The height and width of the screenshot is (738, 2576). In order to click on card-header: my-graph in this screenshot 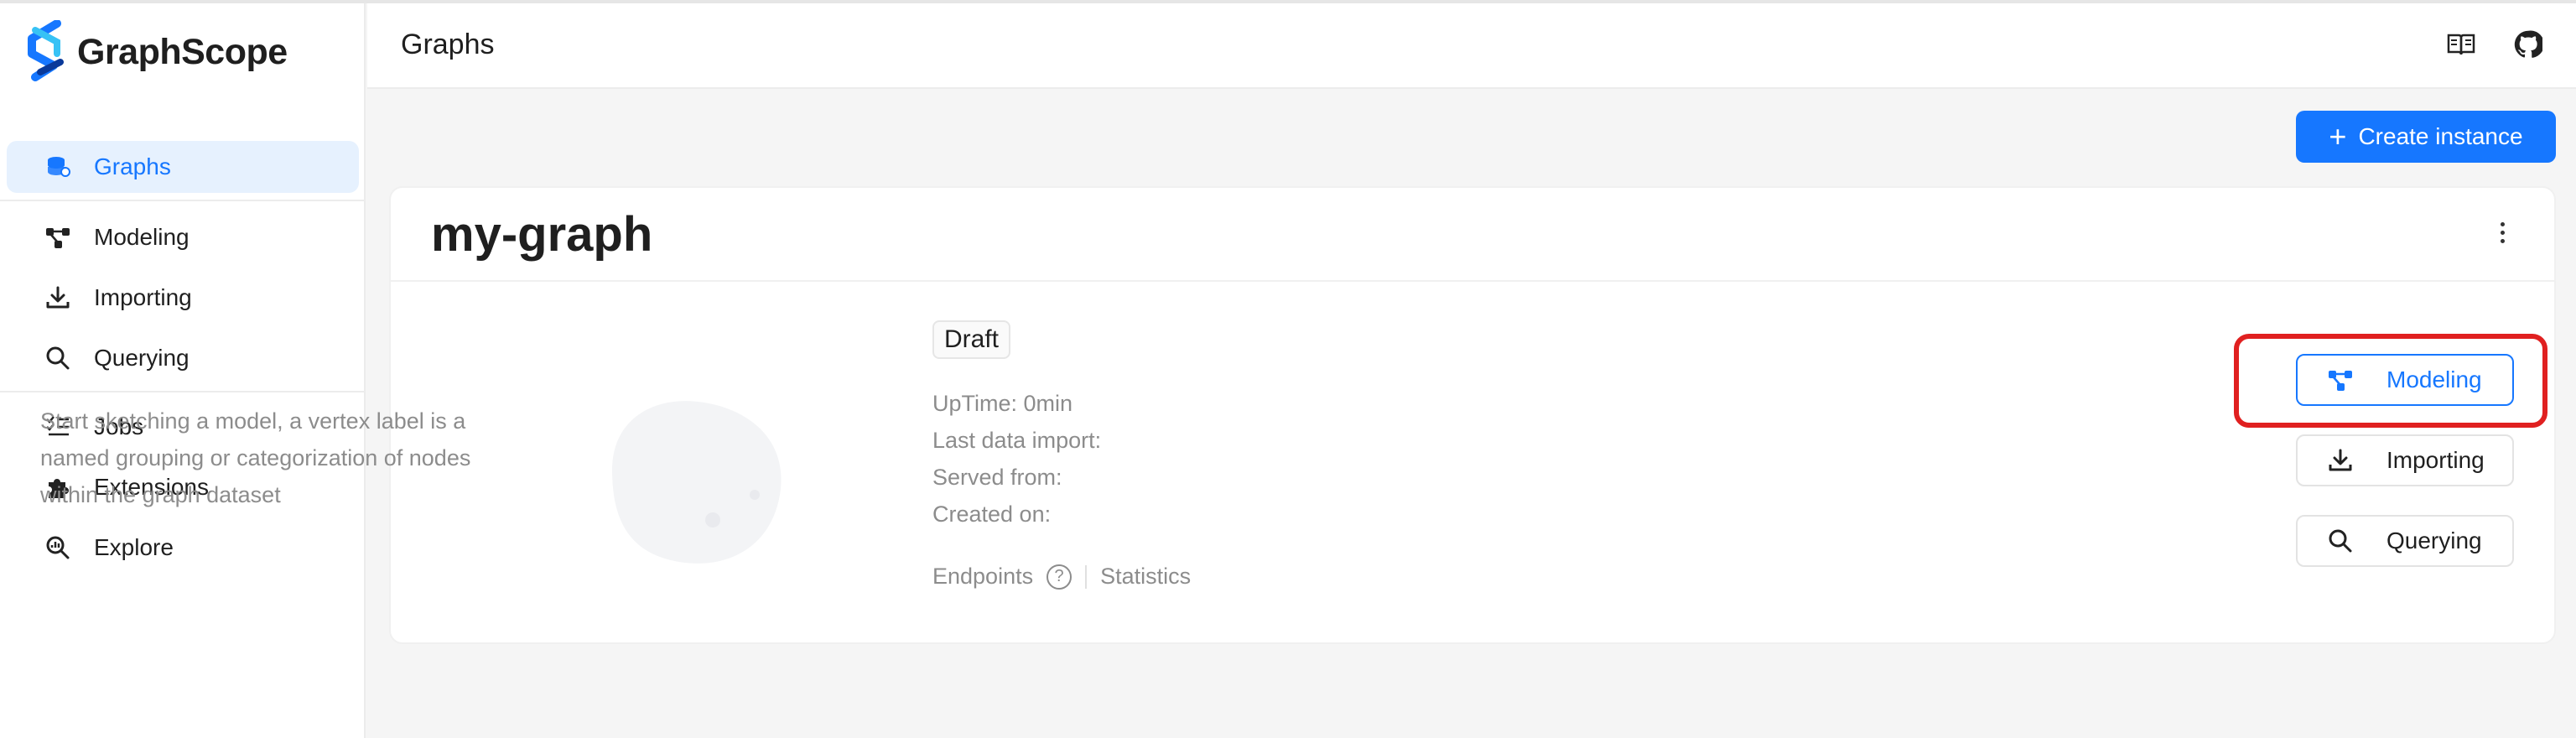, I will do `click(1472, 235)`.